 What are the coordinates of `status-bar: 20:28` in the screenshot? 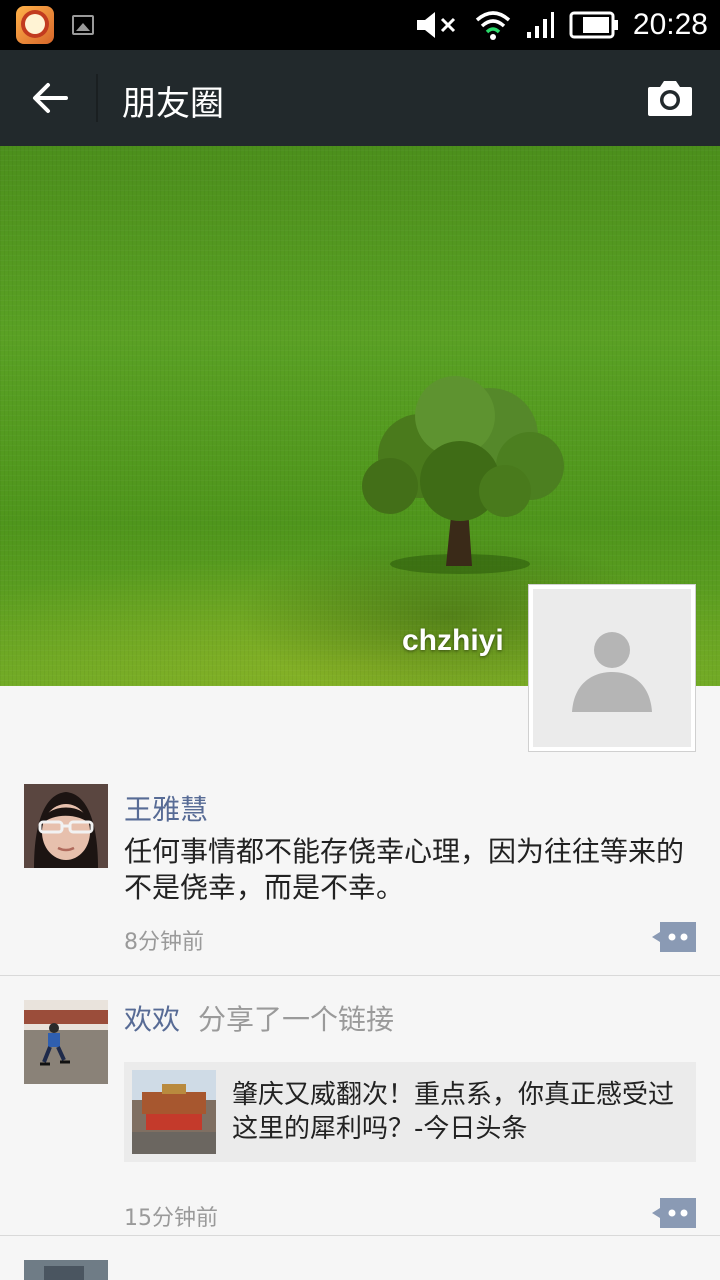 It's located at (360, 25).